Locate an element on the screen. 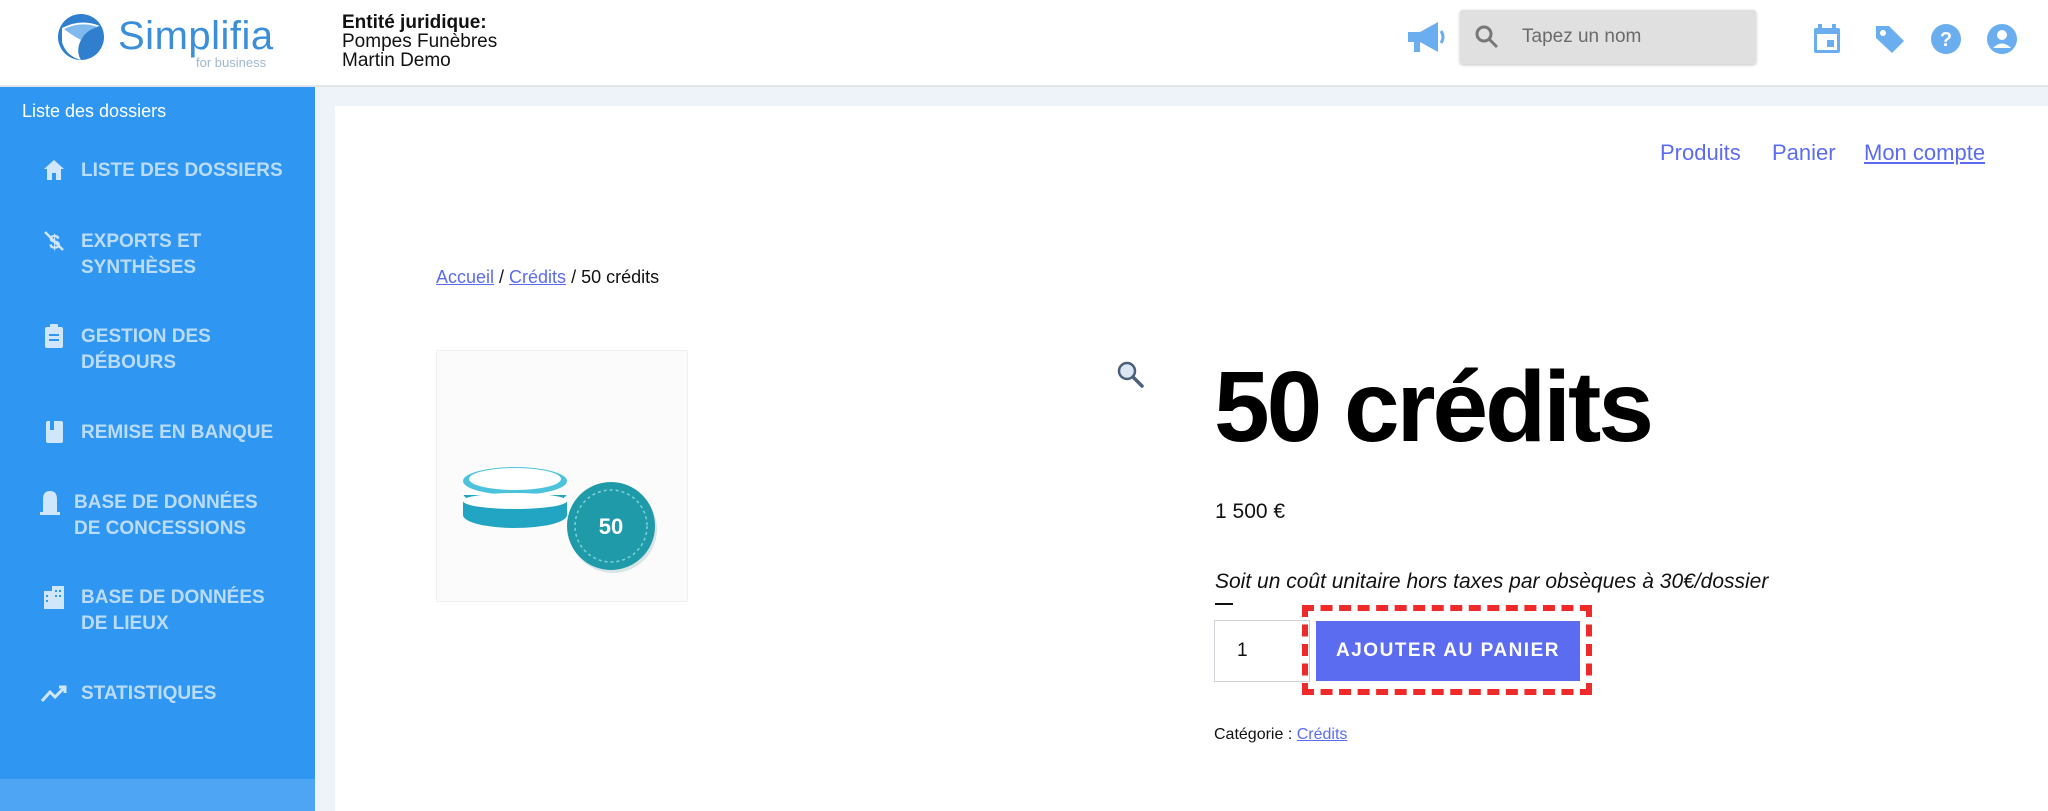 Image resolution: width=2048 pixels, height=811 pixels. breadcrumb-home-link: Accueil is located at coordinates (465, 277).